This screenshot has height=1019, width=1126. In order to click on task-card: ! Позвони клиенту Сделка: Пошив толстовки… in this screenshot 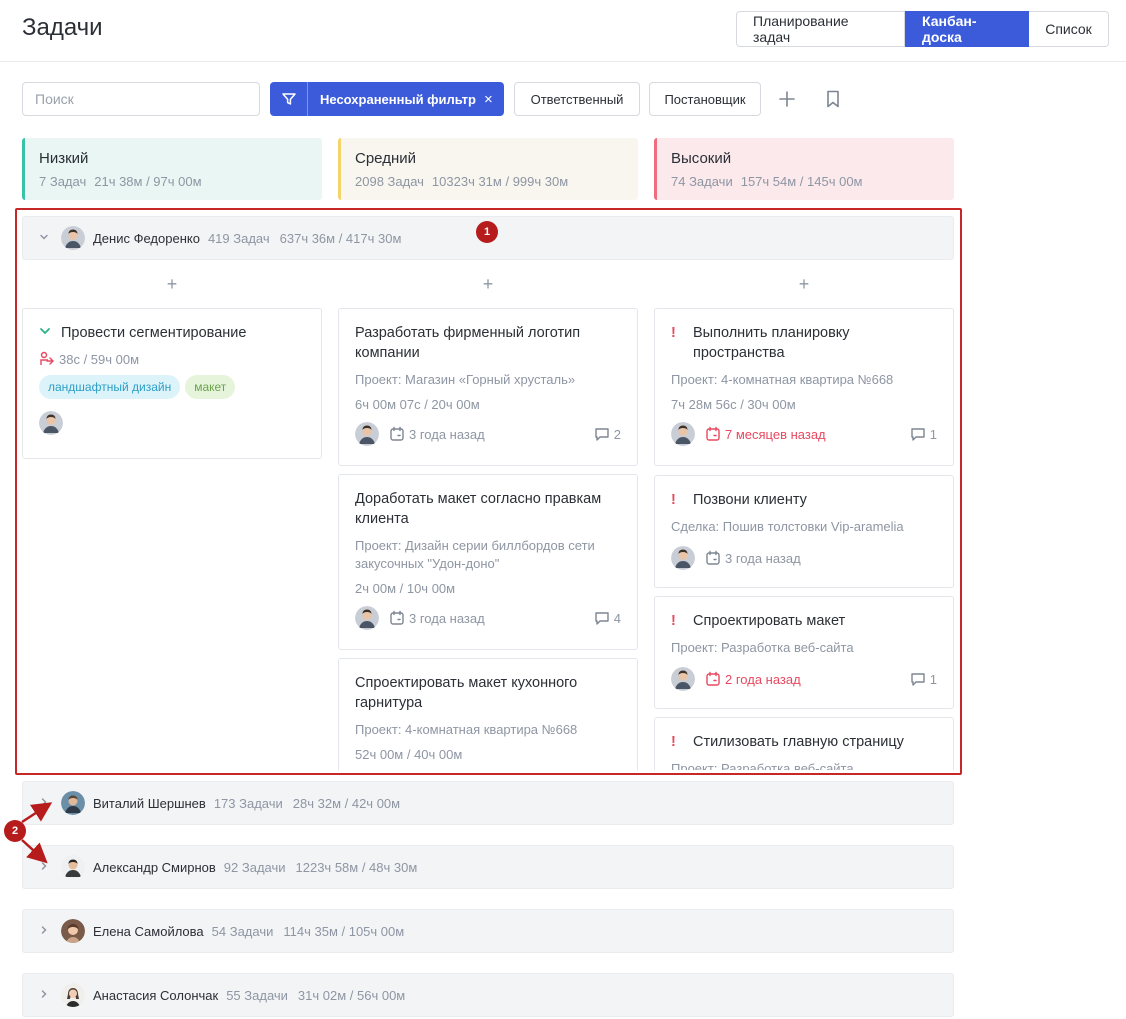, I will do `click(804, 531)`.